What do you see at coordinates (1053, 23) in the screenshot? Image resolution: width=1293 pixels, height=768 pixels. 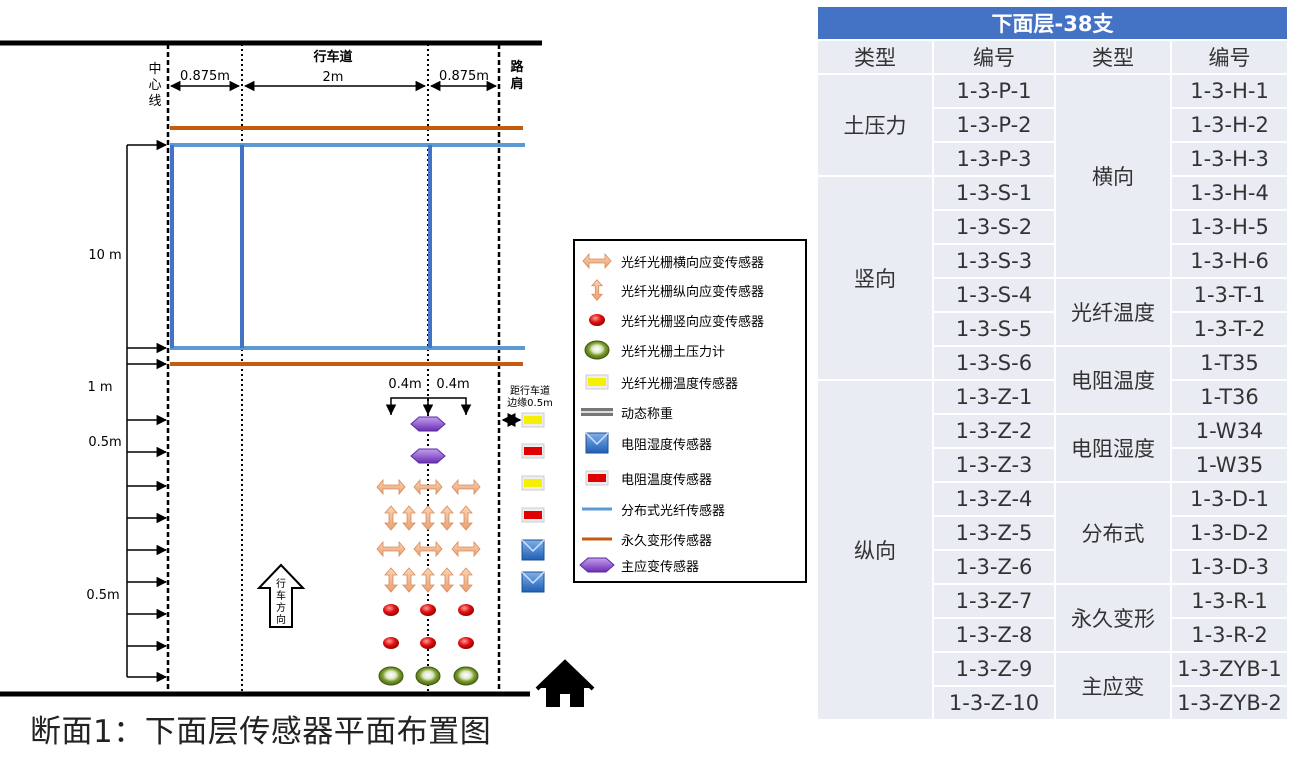 I see `table-title: 下面层-38支` at bounding box center [1053, 23].